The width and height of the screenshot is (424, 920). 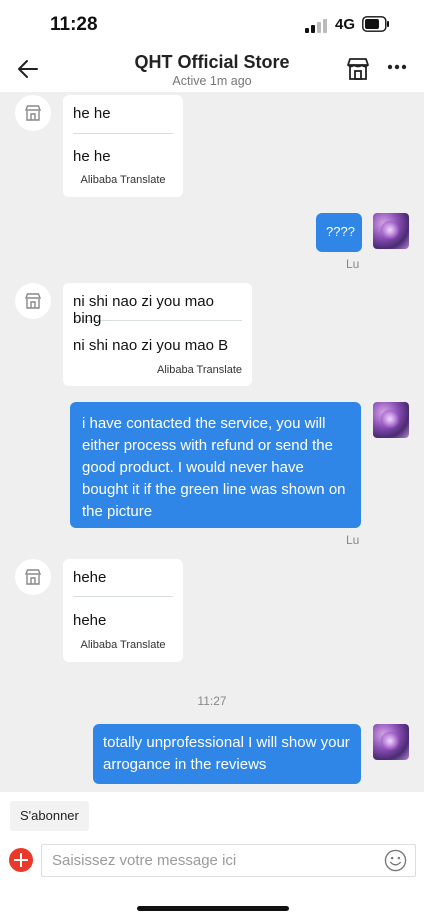 What do you see at coordinates (49, 816) in the screenshot?
I see `subscribe-button: S'abonner` at bounding box center [49, 816].